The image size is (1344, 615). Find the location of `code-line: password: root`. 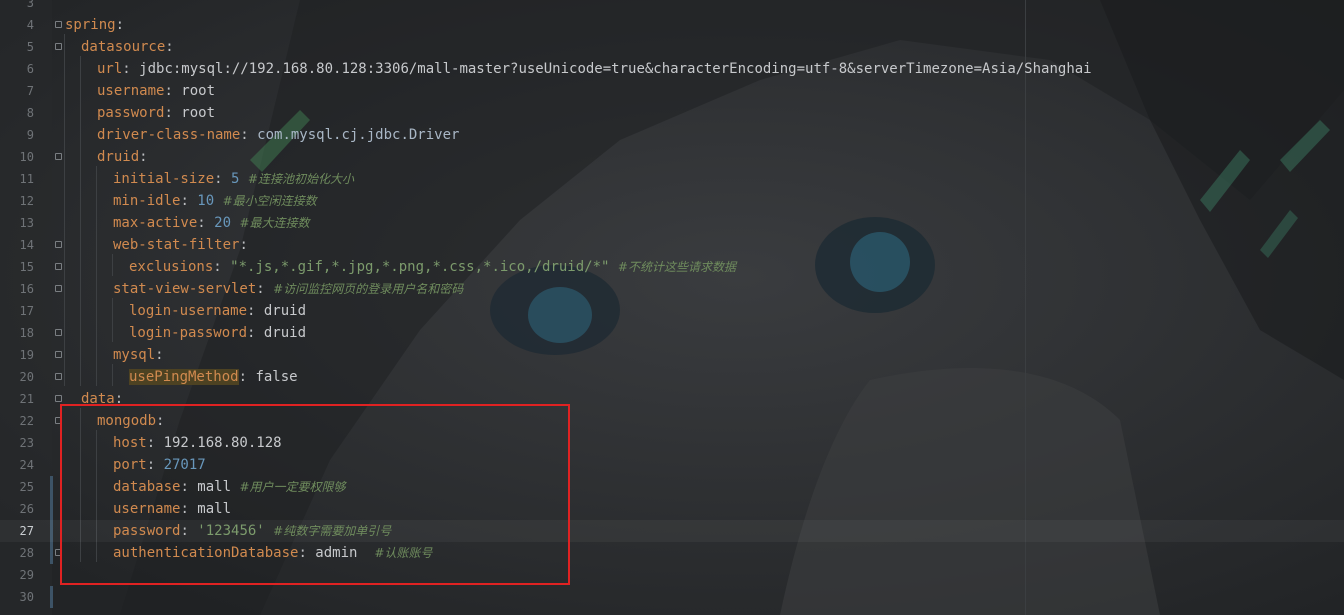

code-line: password: root is located at coordinates (672, 113).